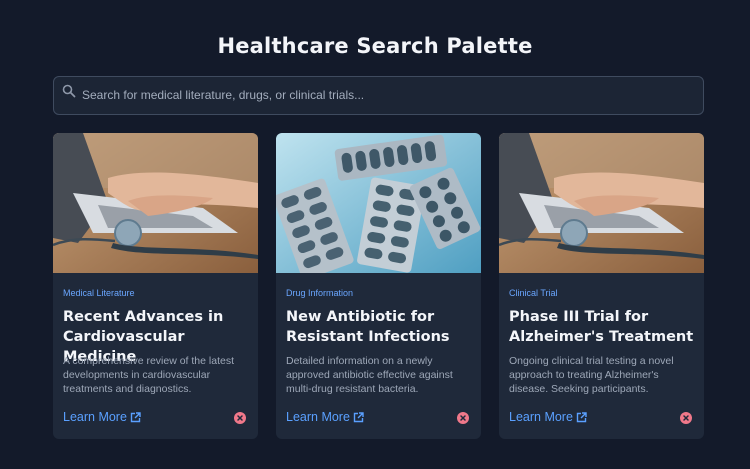 This screenshot has height=469, width=750. What do you see at coordinates (378, 203) in the screenshot?
I see `pill-blister-packs-image` at bounding box center [378, 203].